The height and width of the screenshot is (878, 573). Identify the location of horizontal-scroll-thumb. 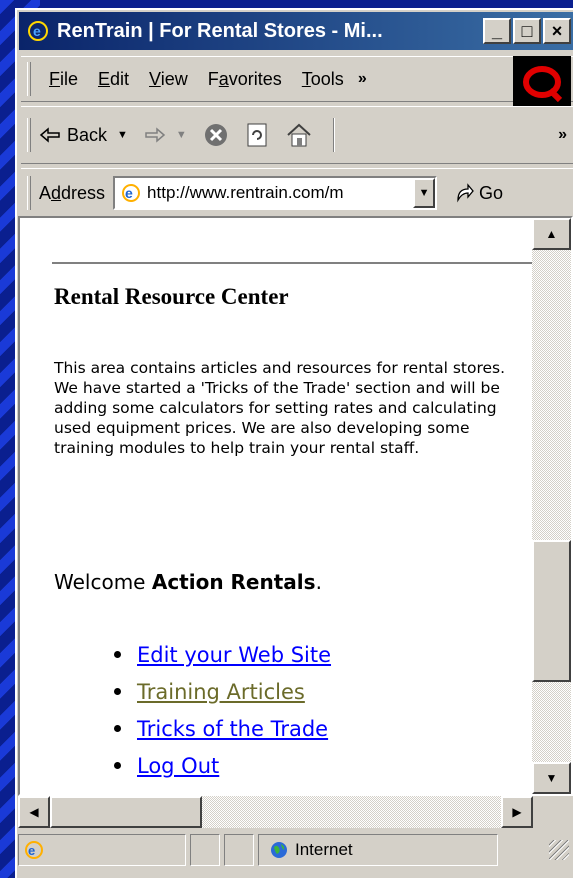
(126, 812).